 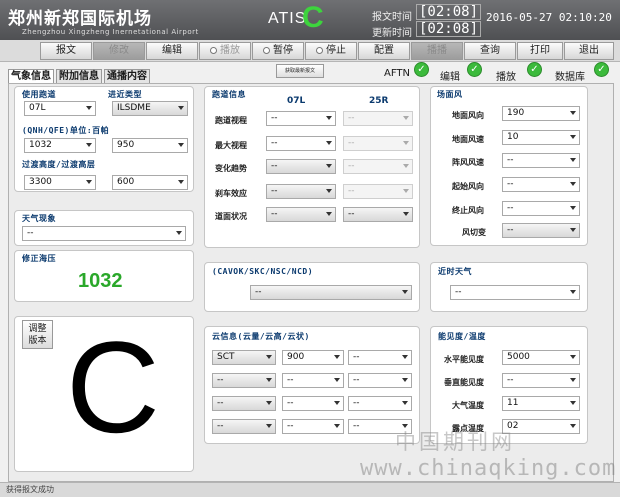 I want to click on recent-weather-select: --, so click(x=515, y=292).